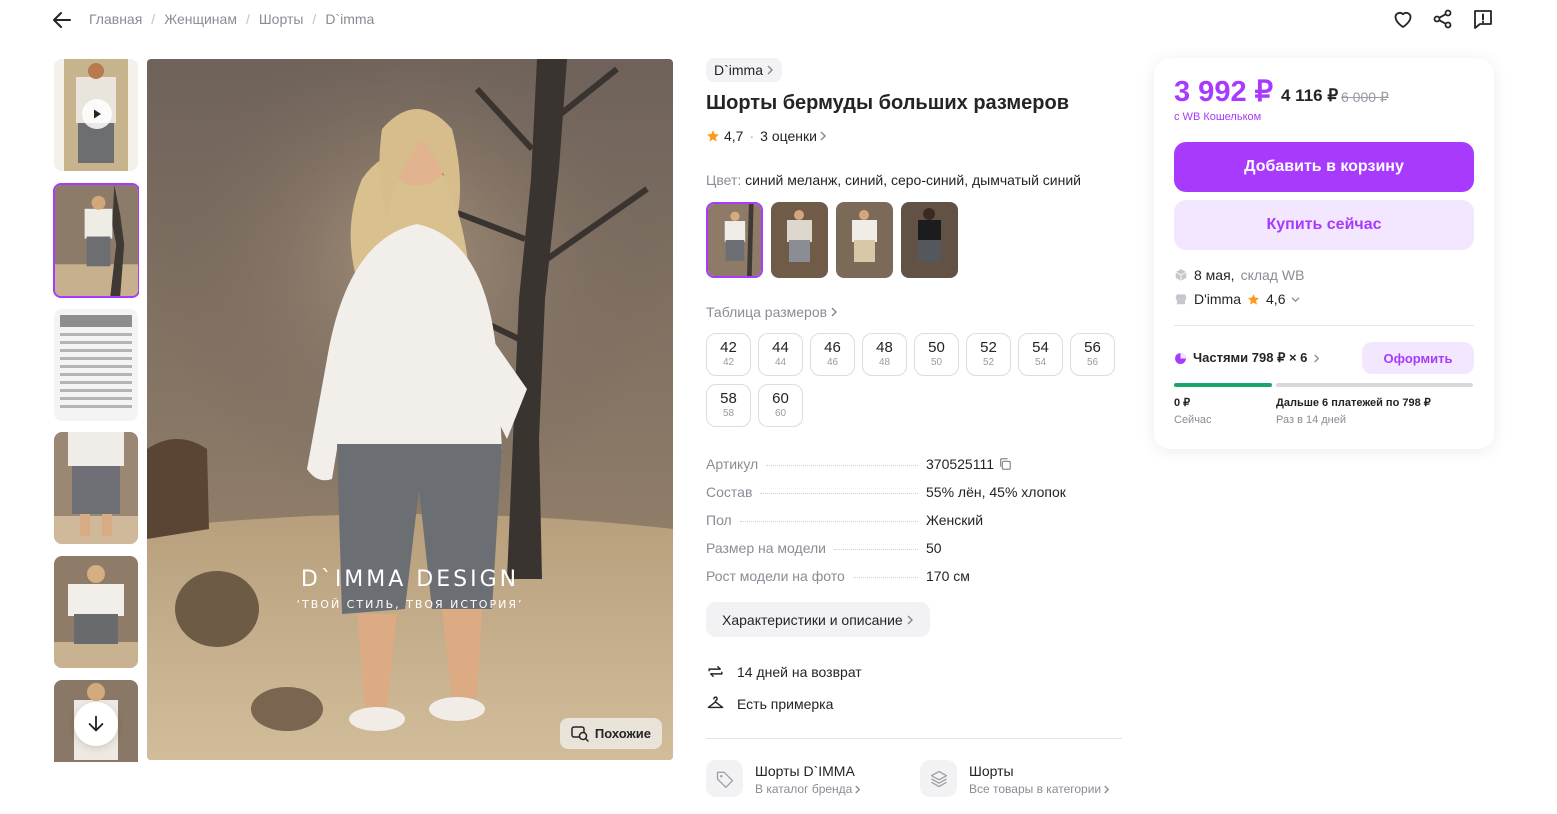 The width and height of the screenshot is (1557, 814). Describe the element at coordinates (886, 492) in the screenshot. I see `spec-row-composition: Состав 55% лён, 45% хлопок` at that location.